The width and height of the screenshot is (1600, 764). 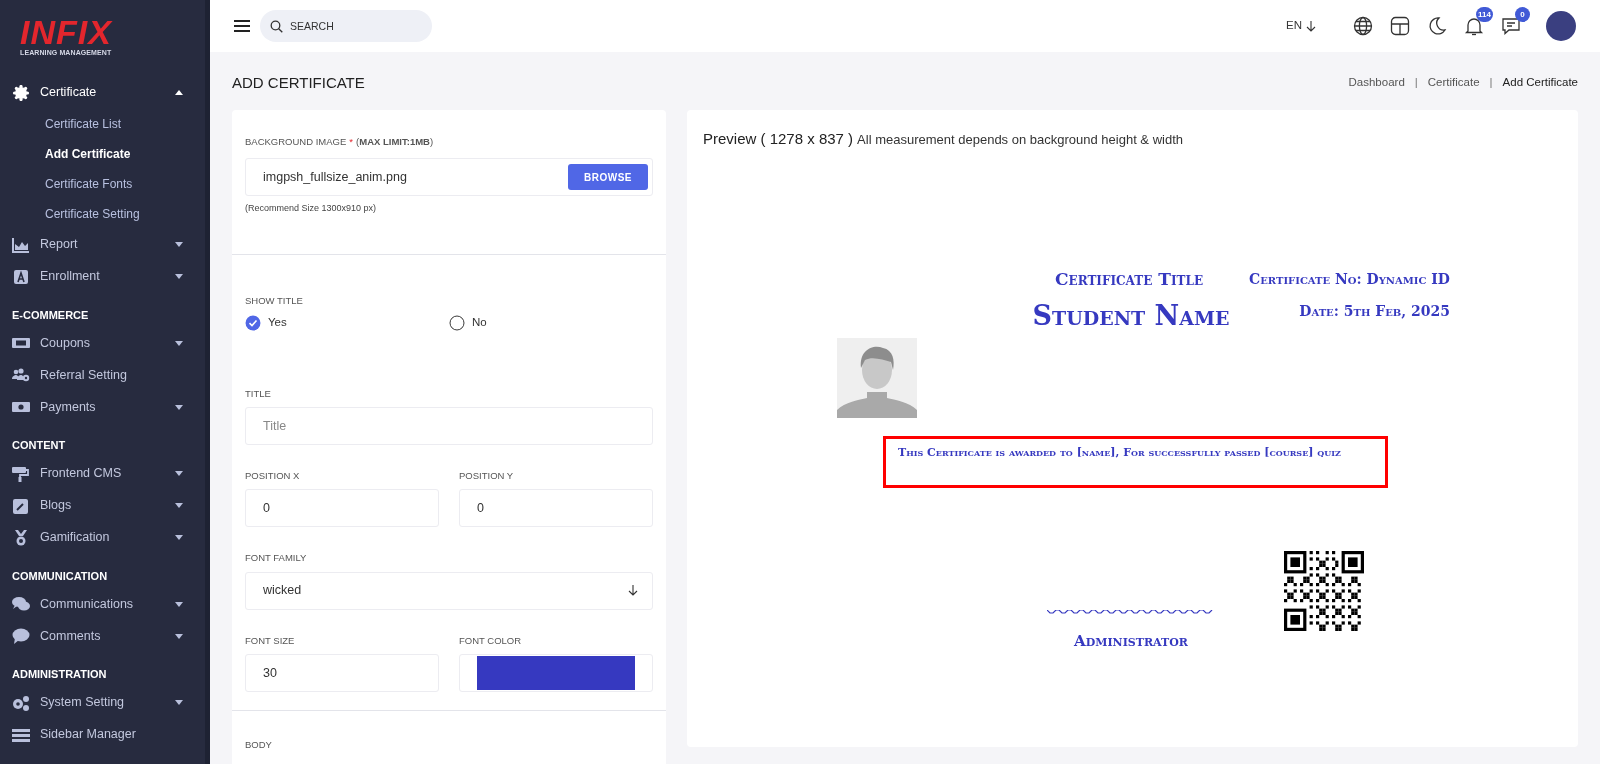 What do you see at coordinates (1522, 14) in the screenshot?
I see `count-badge: 0` at bounding box center [1522, 14].